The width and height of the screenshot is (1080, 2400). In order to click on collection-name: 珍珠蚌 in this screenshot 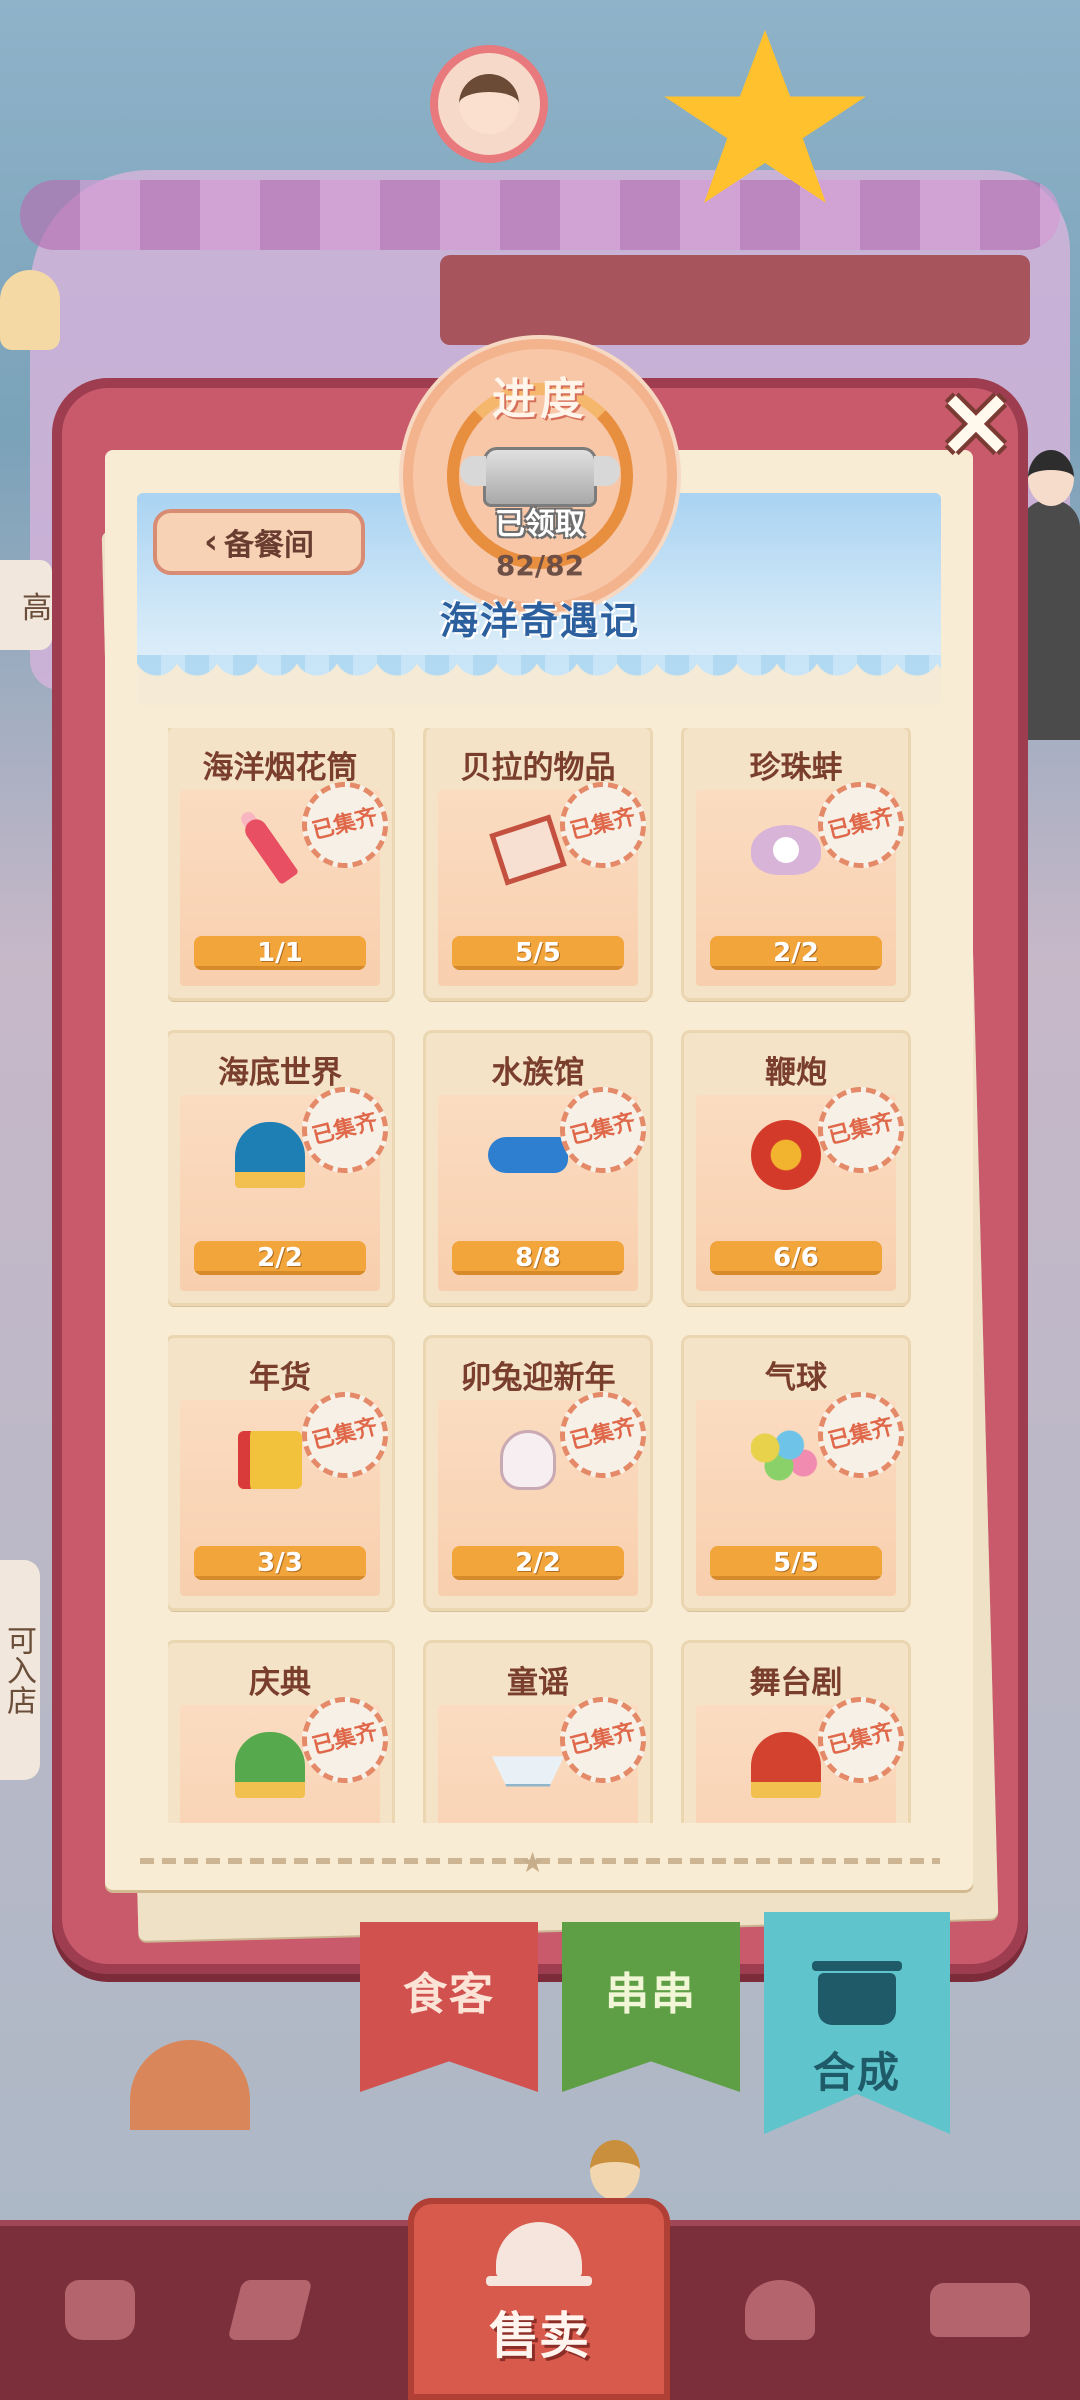, I will do `click(796, 768)`.